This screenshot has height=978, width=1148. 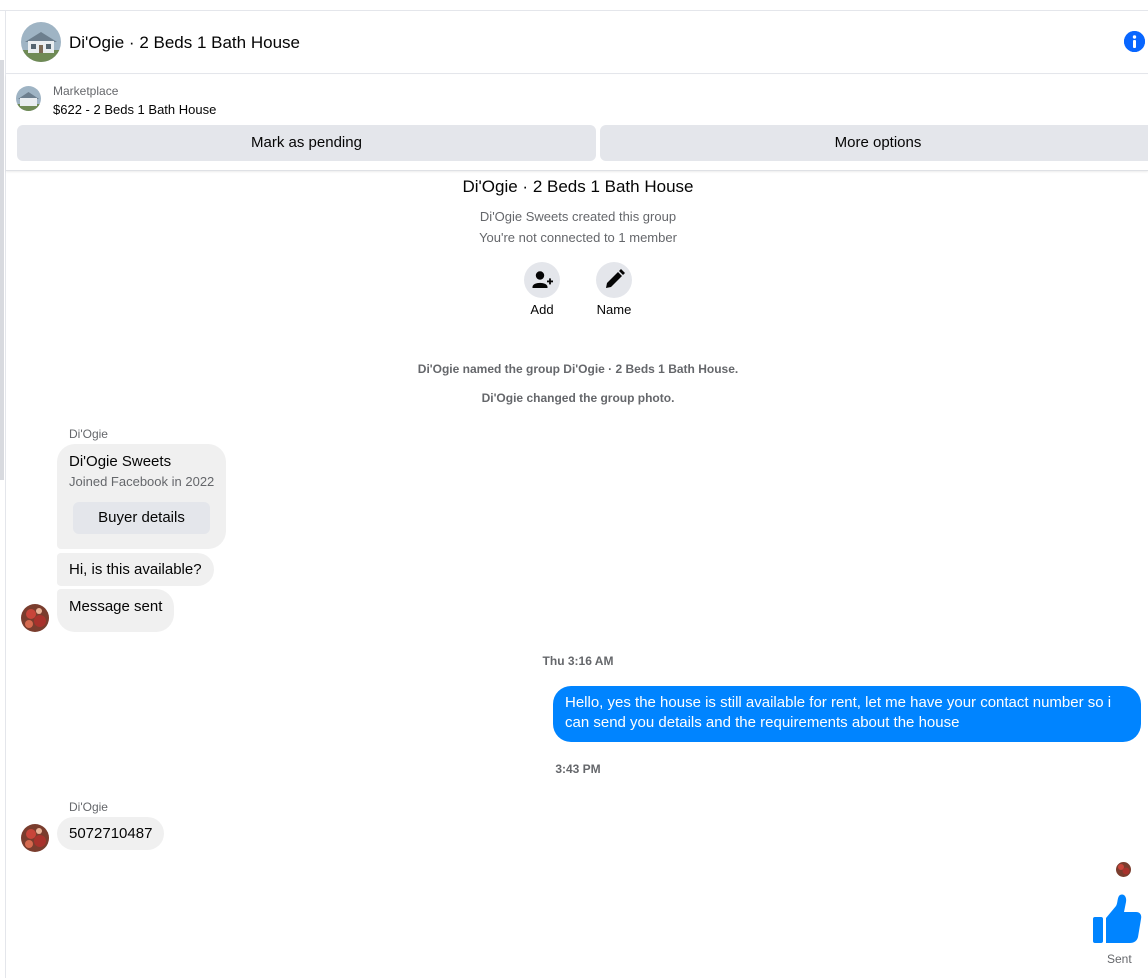 What do you see at coordinates (120, 461) in the screenshot?
I see `buyer-name: Di'Ogie Sweets` at bounding box center [120, 461].